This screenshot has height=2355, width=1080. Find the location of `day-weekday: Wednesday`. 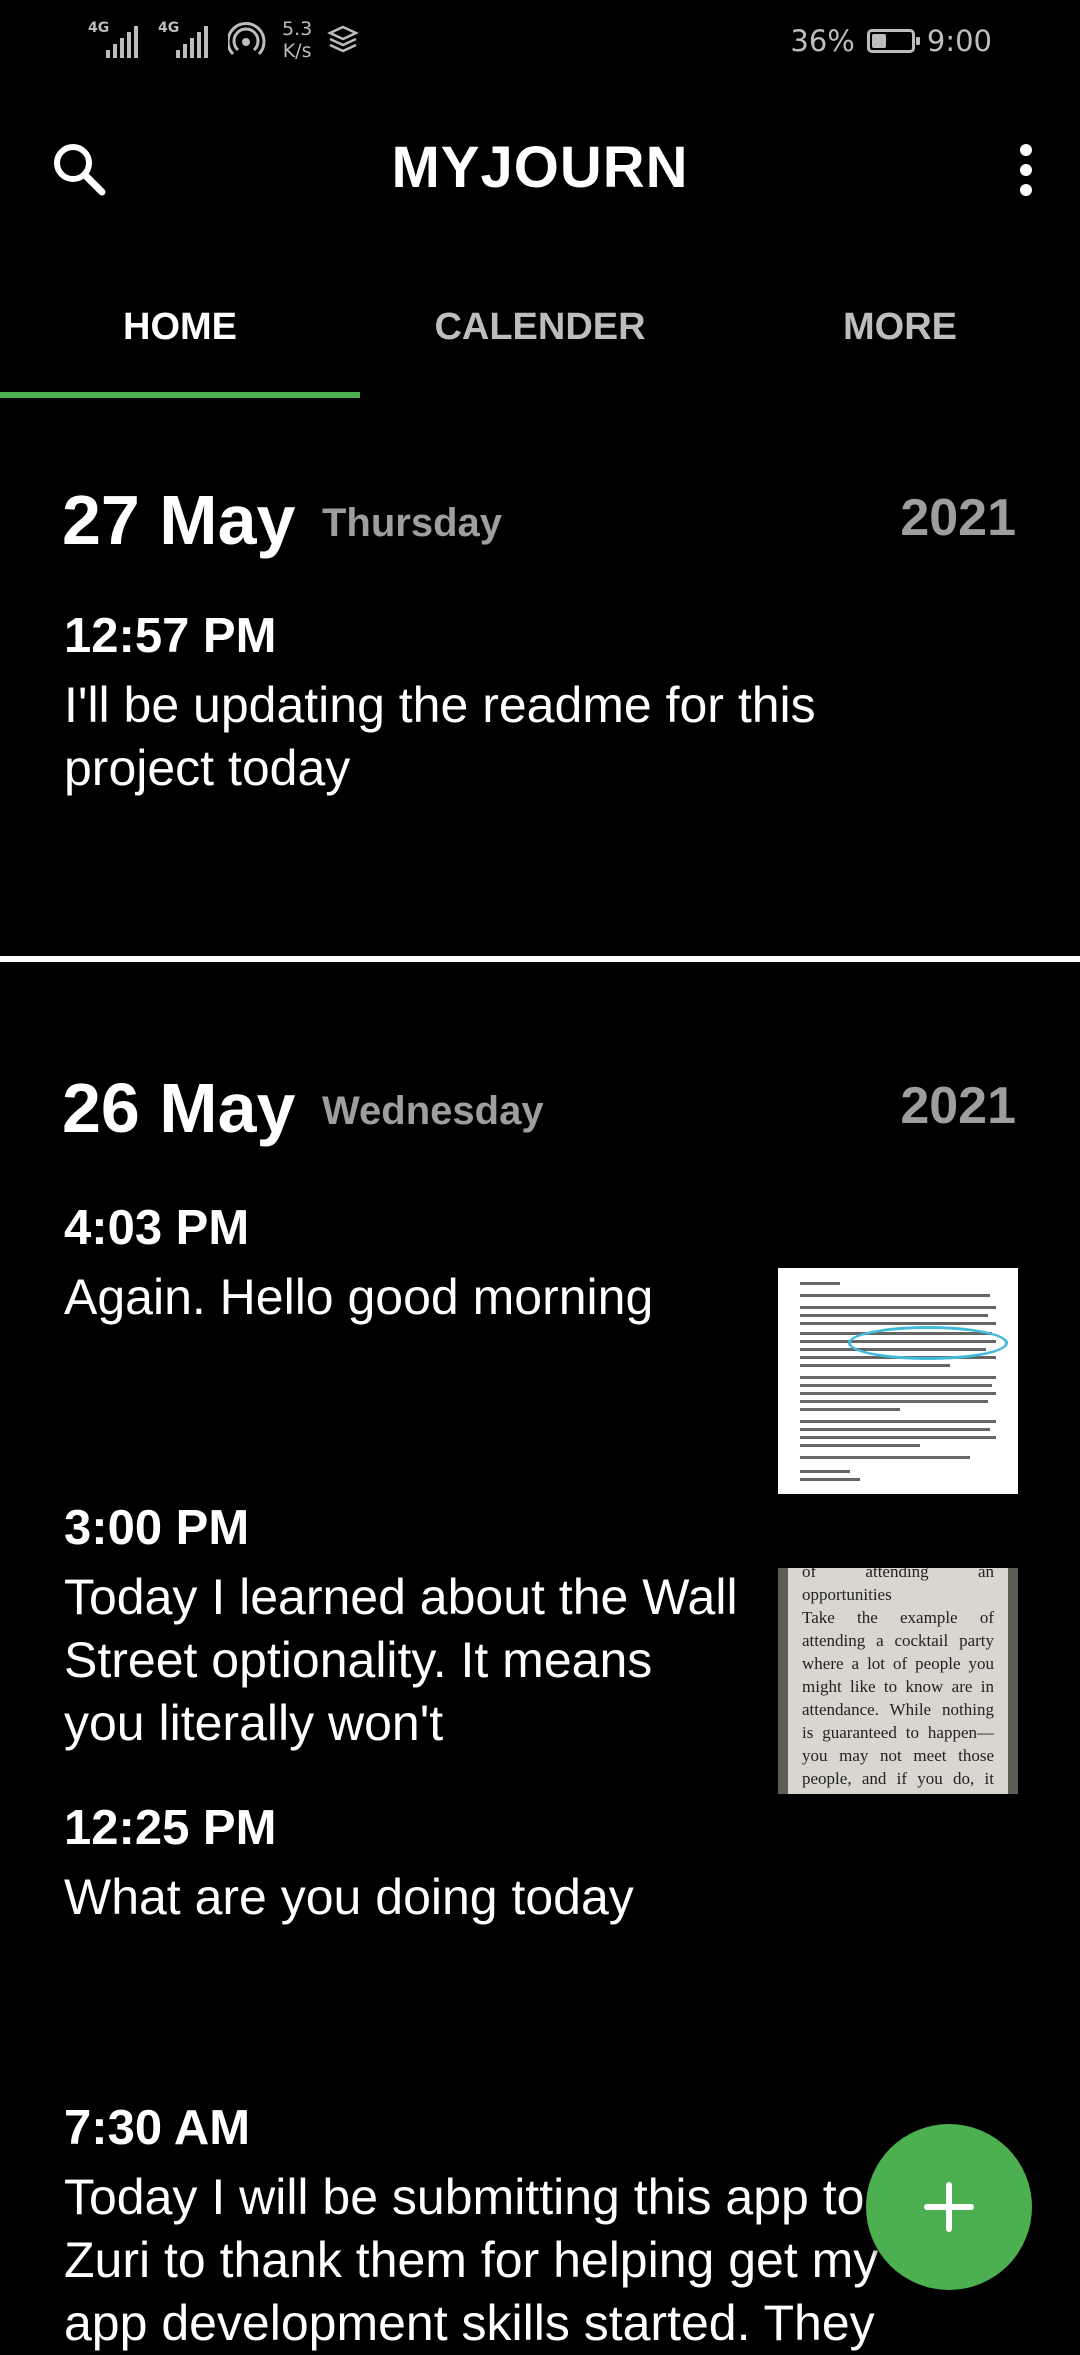

day-weekday: Wednesday is located at coordinates (433, 1111).